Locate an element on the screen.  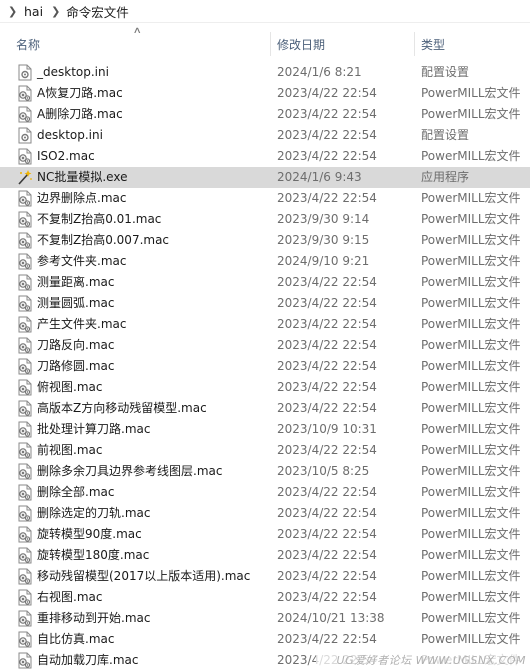
file-modified-date: 2024/1/6 9:43 is located at coordinates (319, 177).